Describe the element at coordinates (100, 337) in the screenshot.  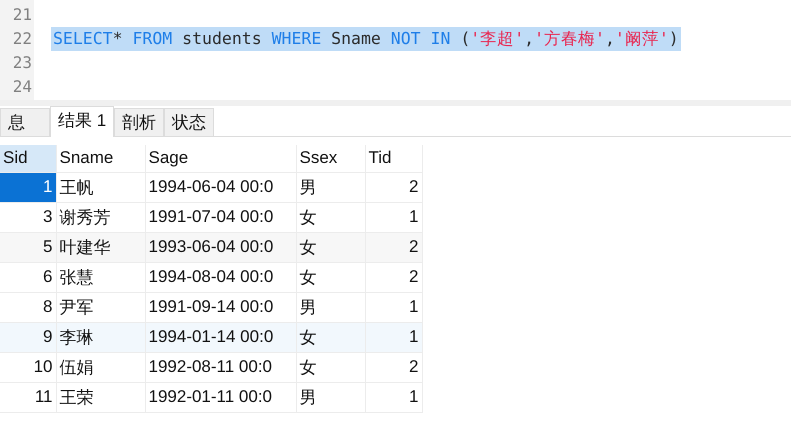
I see `table-cell: 李琳` at that location.